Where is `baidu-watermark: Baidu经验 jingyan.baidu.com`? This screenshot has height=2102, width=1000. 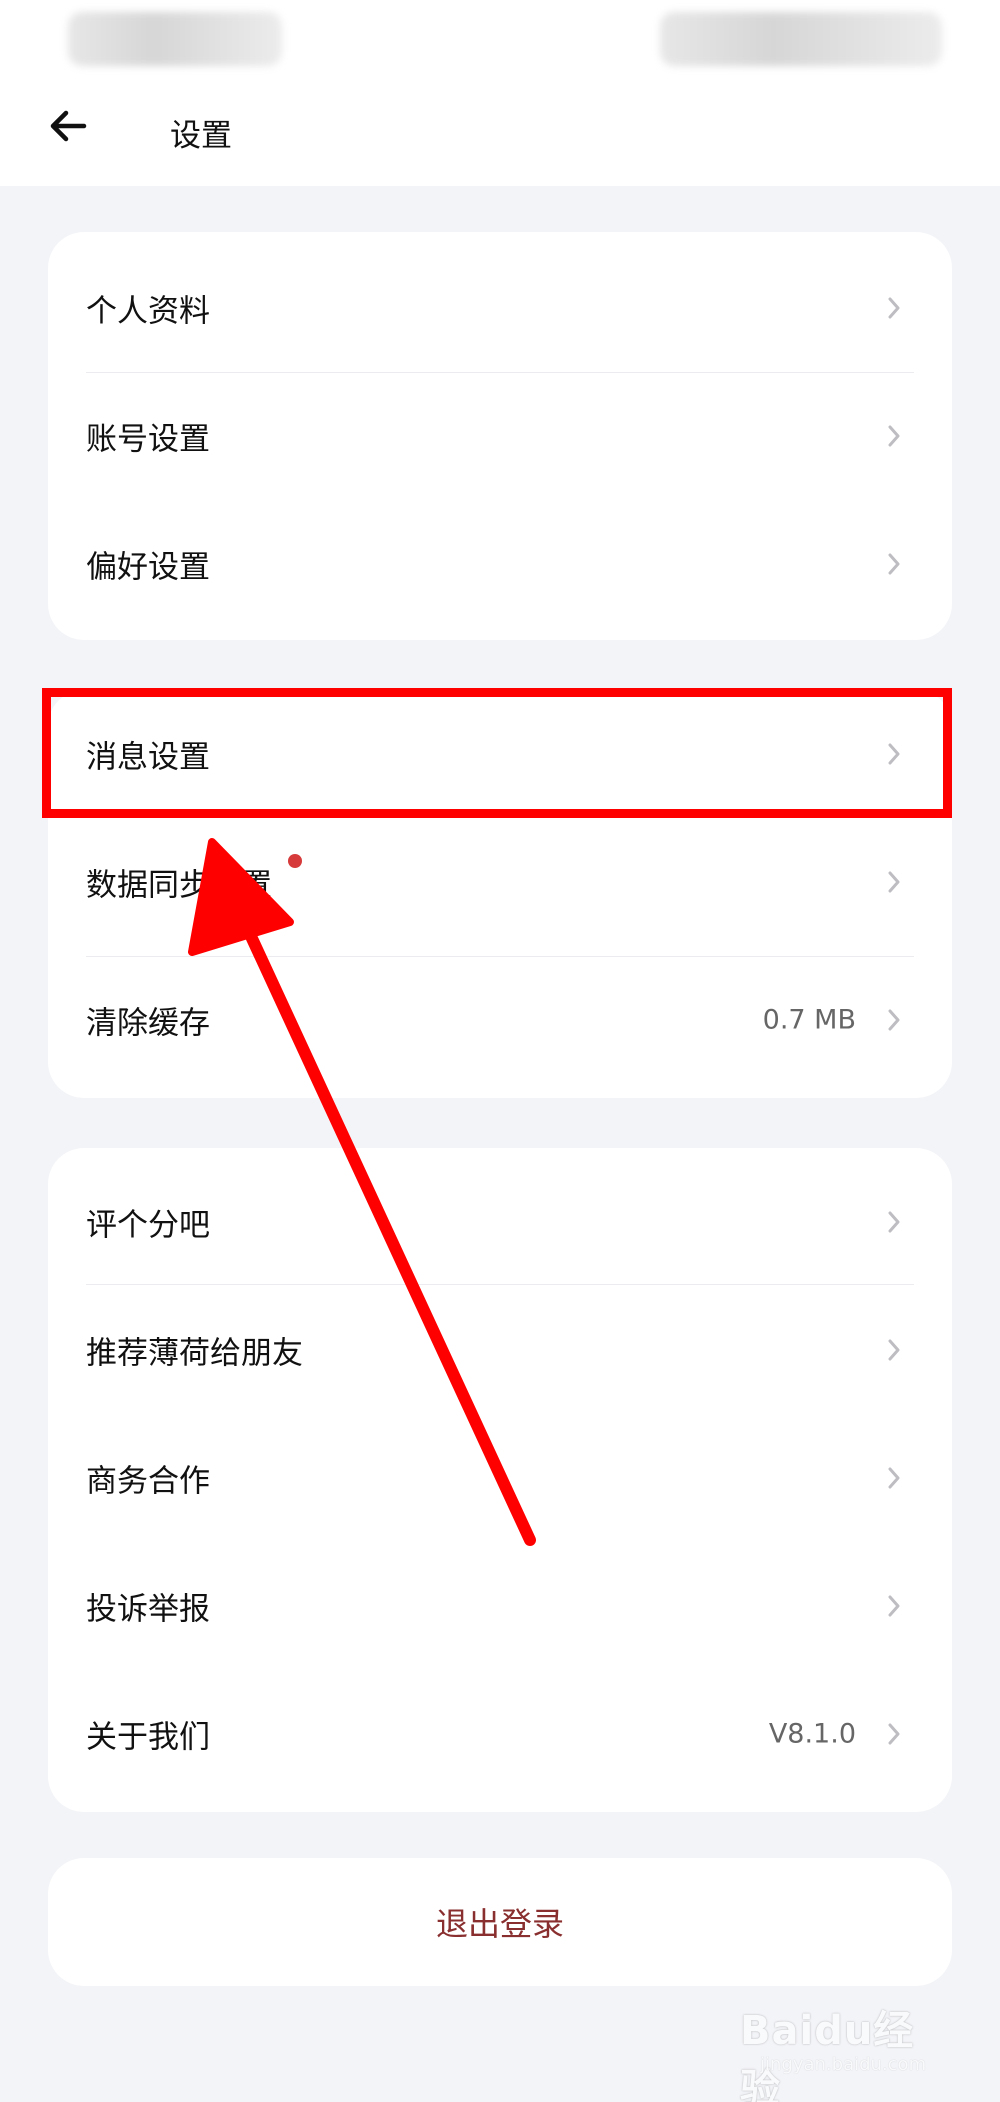 baidu-watermark: Baidu经验 jingyan.baidu.com is located at coordinates (845, 2046).